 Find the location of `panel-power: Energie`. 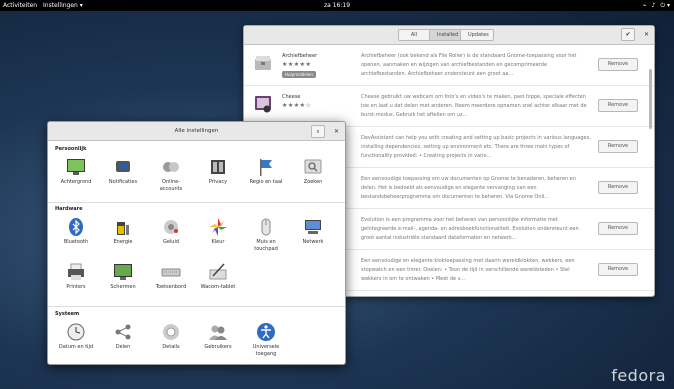

panel-power: Energie is located at coordinates (123, 231).